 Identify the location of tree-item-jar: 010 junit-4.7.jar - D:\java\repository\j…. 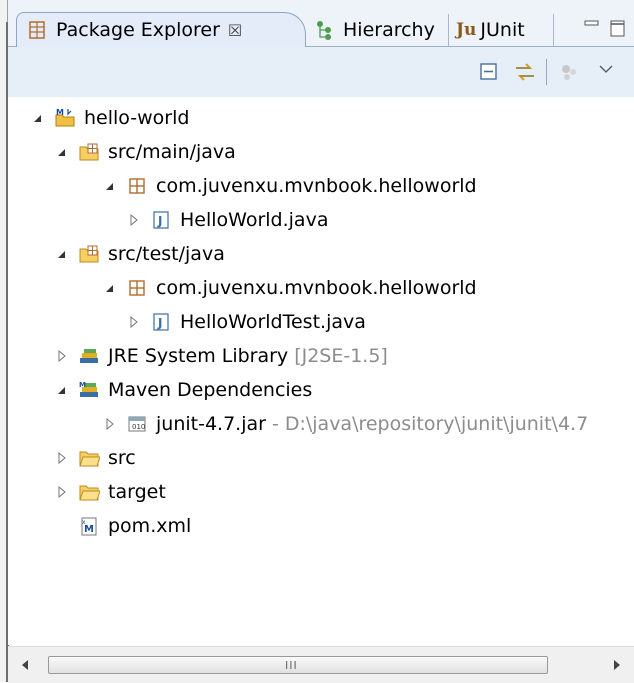
(345, 424).